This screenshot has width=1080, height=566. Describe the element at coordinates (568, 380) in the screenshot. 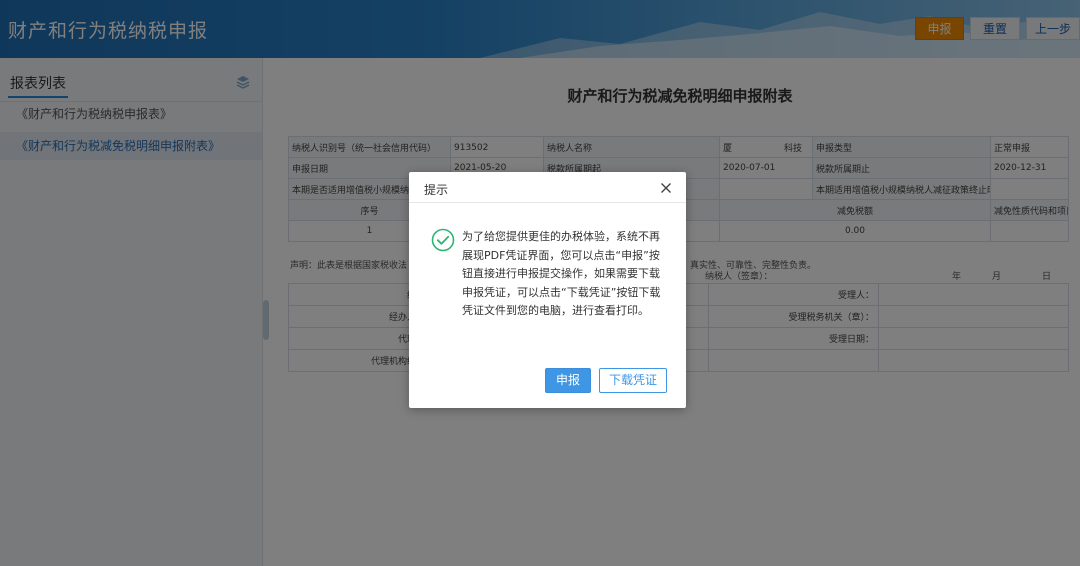

I see `dialog-declare-button: 申报` at that location.